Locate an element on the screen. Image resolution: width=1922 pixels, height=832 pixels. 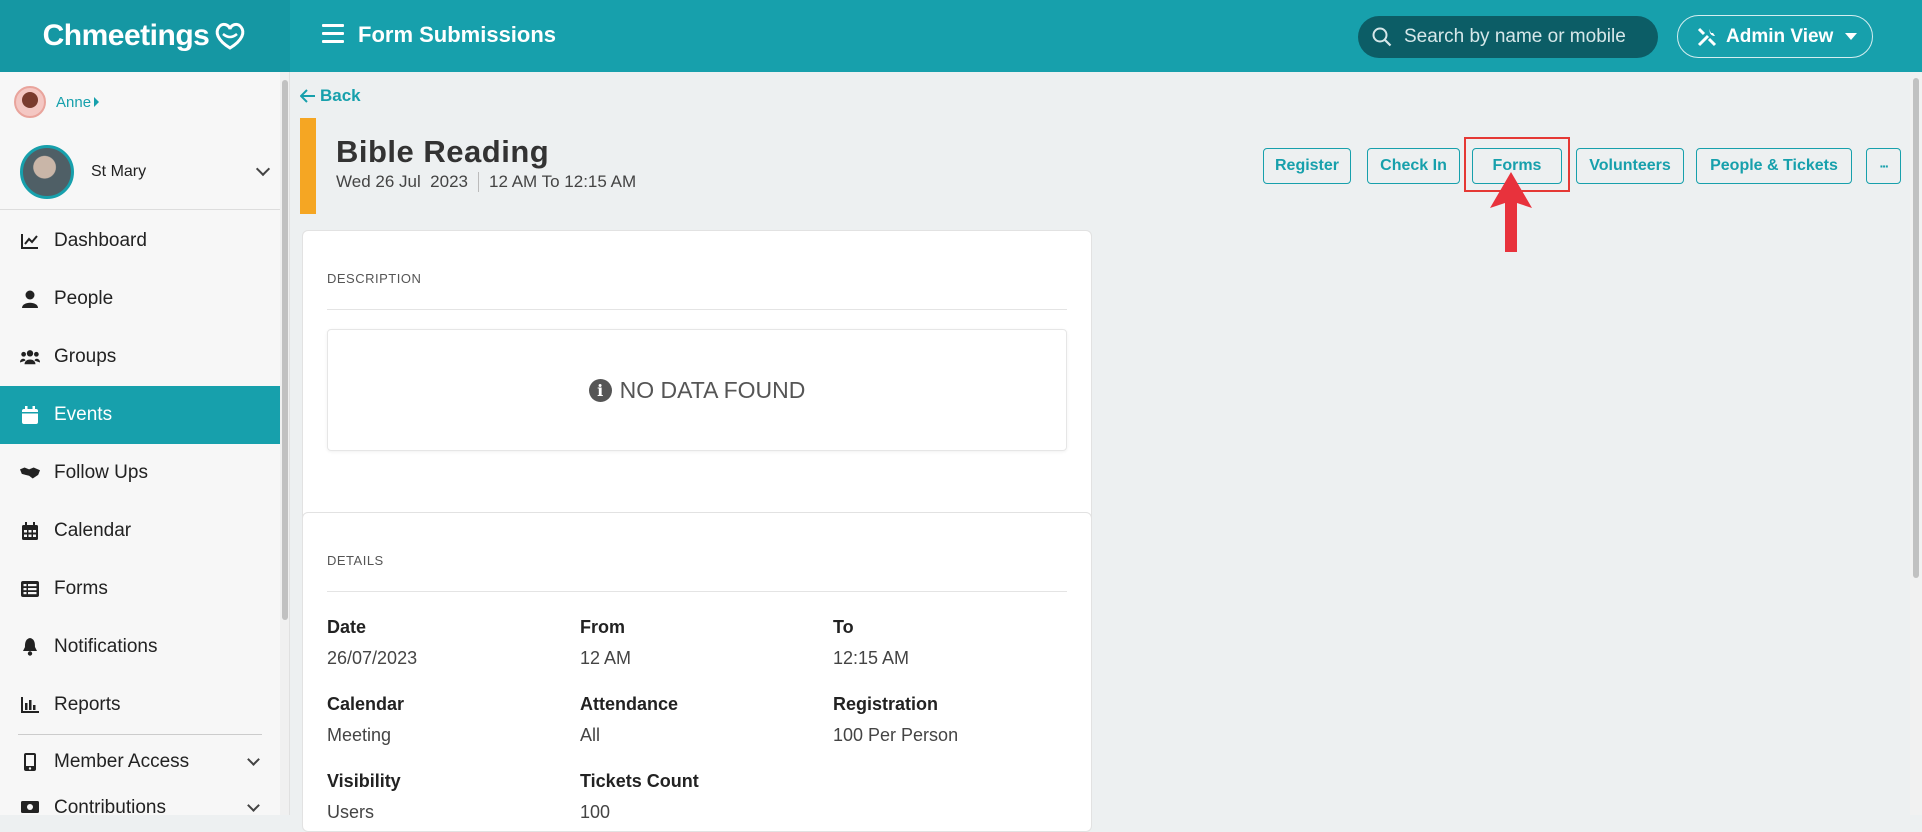
user-avatar is located at coordinates (30, 102).